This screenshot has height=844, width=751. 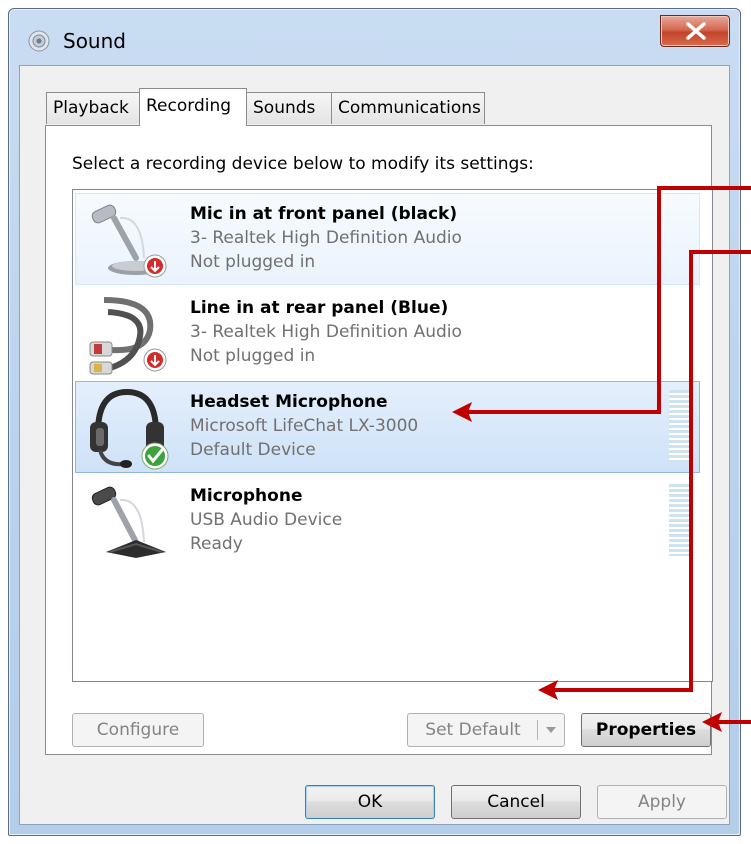 I want to click on headset-default-icon, so click(x=129, y=429).